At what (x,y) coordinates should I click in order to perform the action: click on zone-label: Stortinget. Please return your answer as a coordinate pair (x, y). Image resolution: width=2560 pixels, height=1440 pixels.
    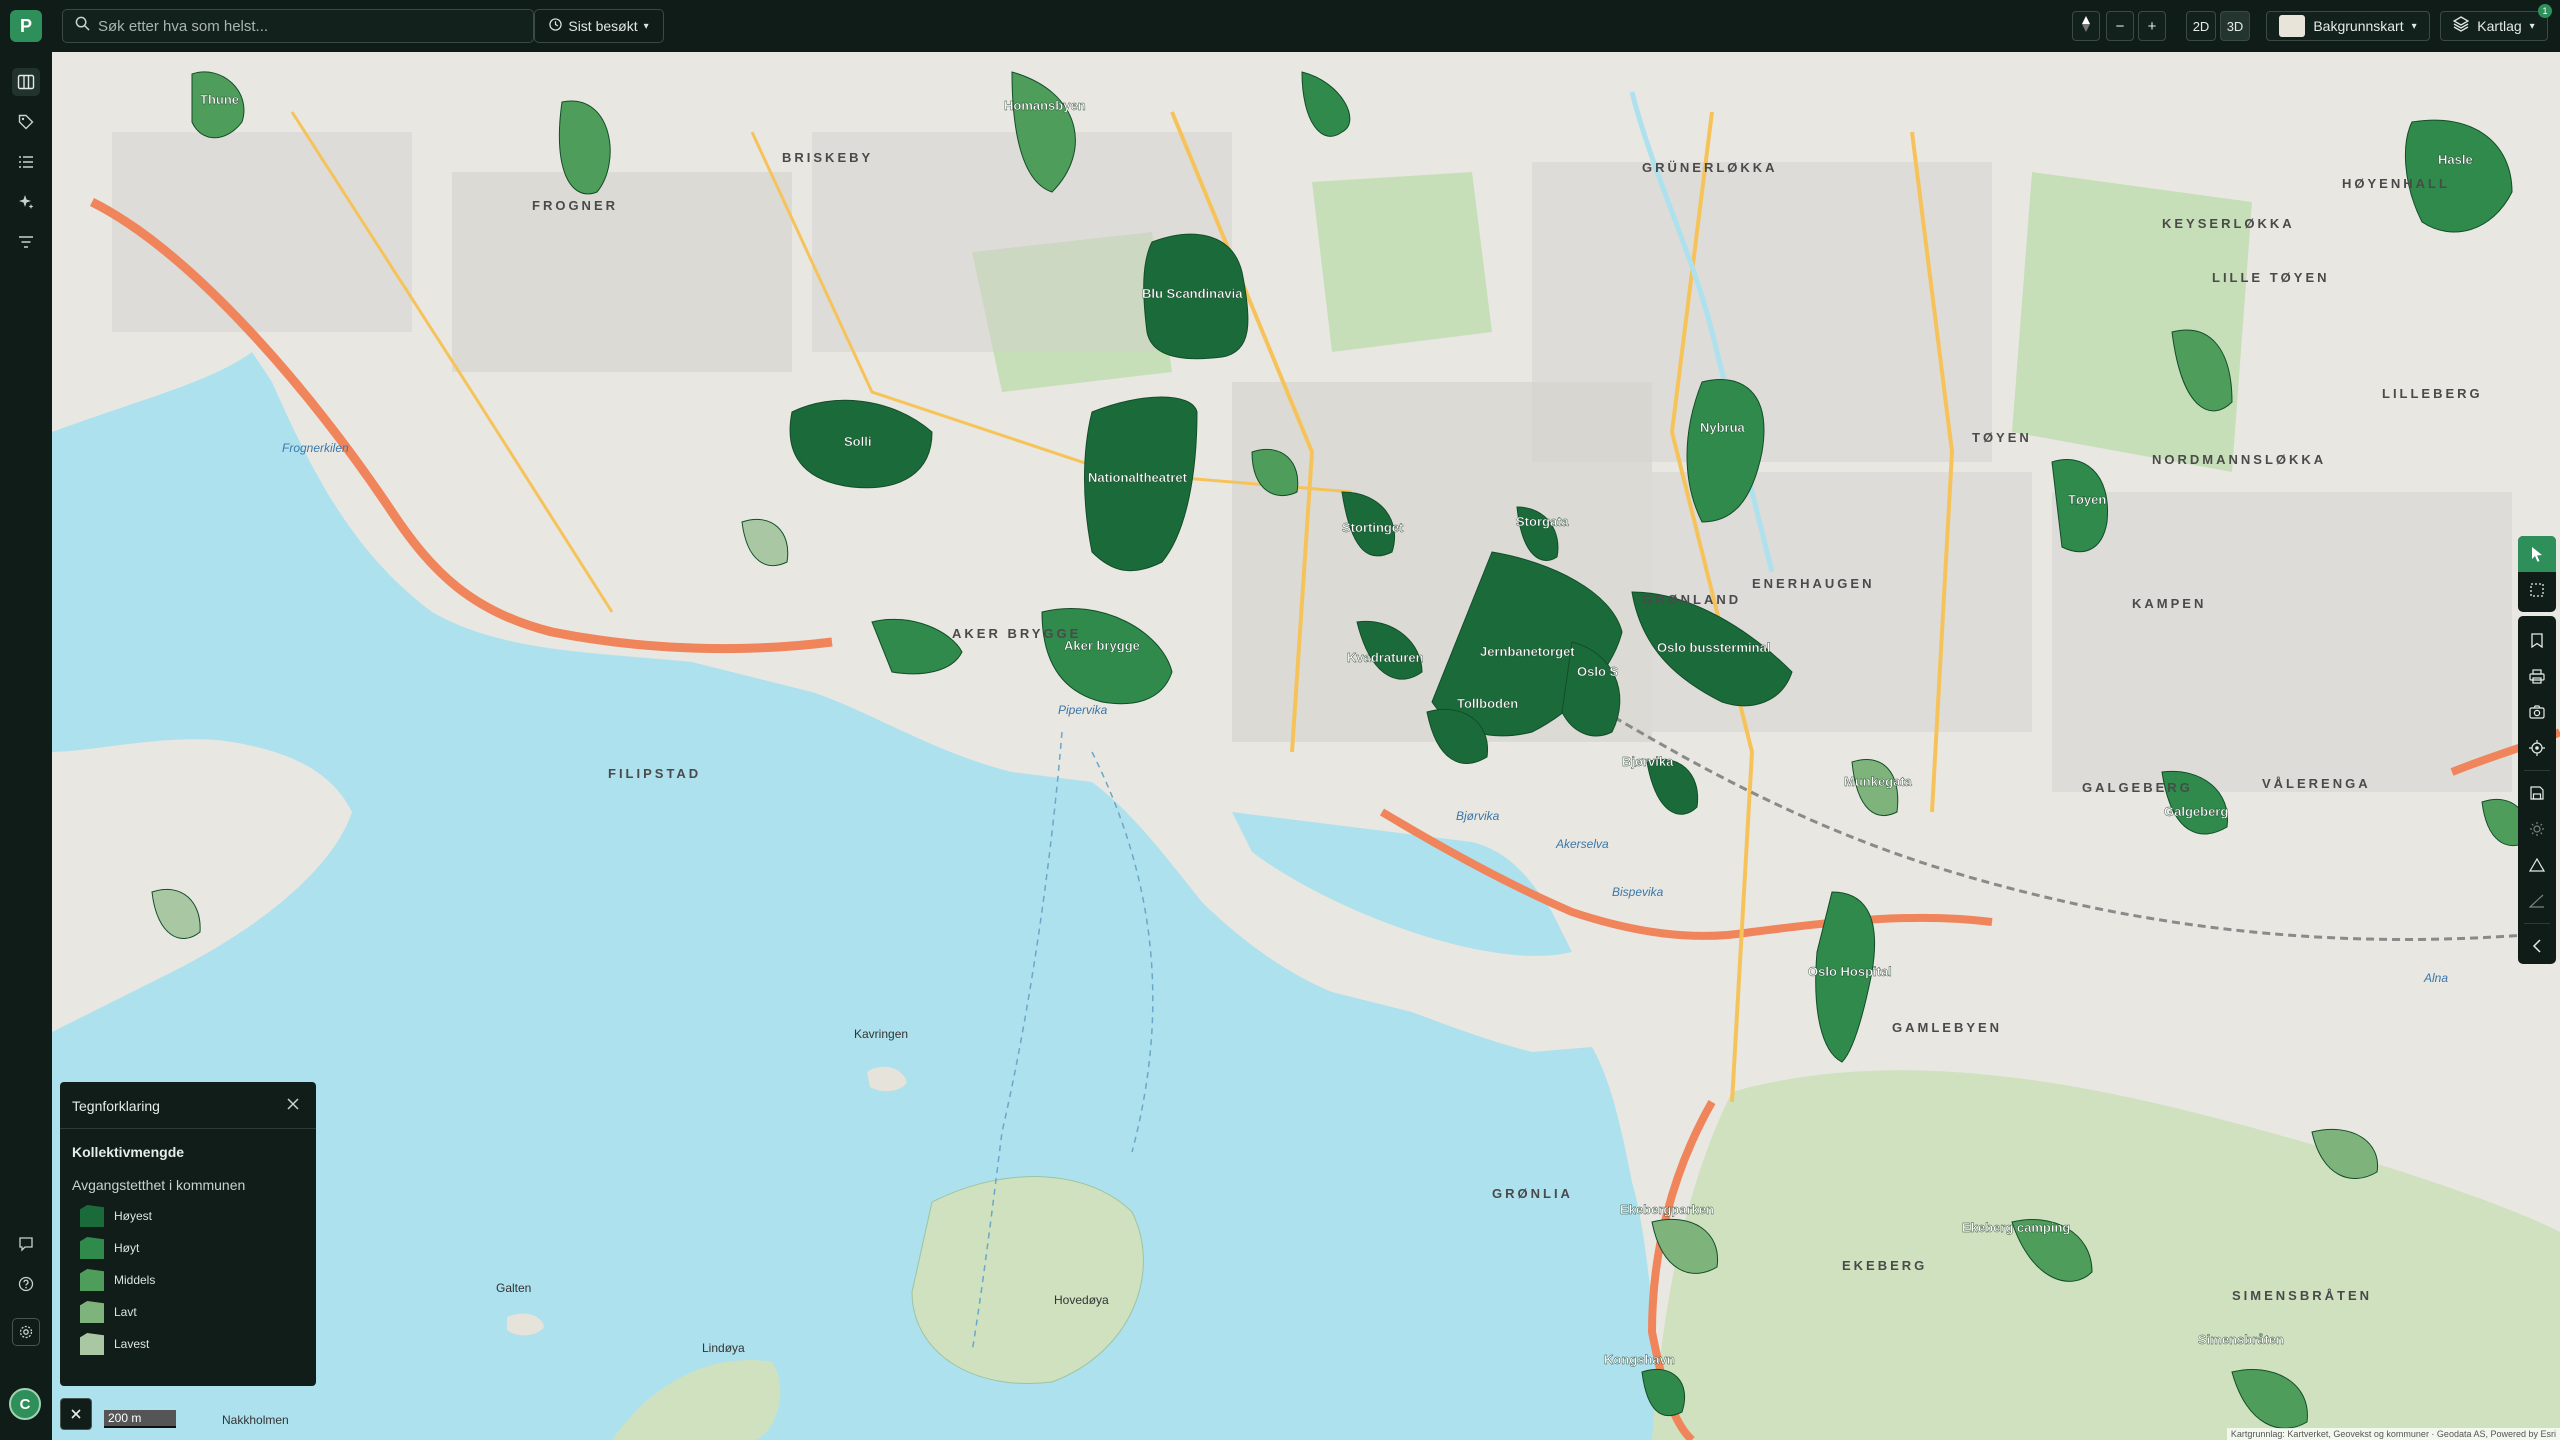
    Looking at the image, I should click on (1373, 527).